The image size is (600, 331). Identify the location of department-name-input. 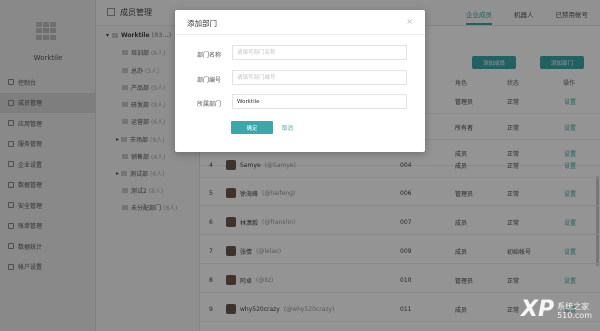
(319, 52).